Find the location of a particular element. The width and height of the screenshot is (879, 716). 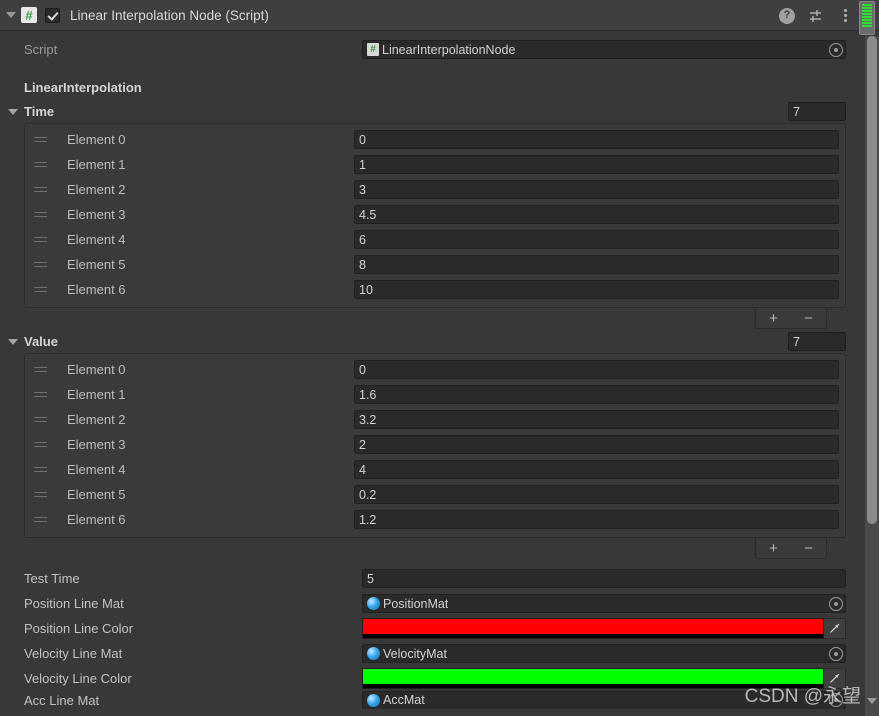

element-value-field: 3 is located at coordinates (596, 189).